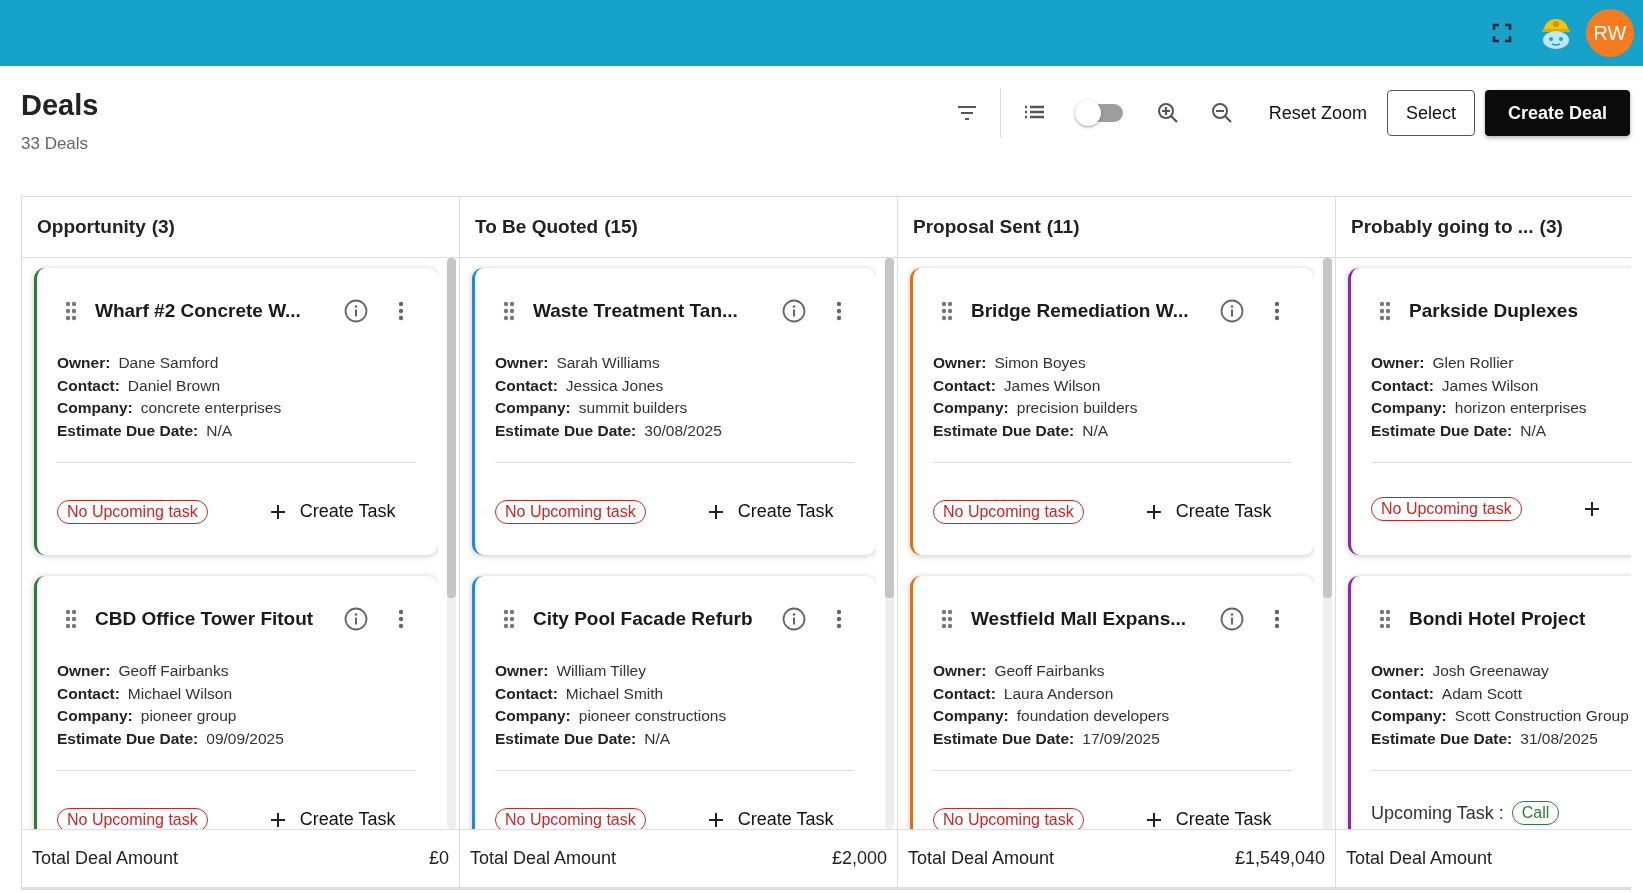 The width and height of the screenshot is (1643, 893). I want to click on upcoming-task-label: Upcoming Task :, so click(1437, 813).